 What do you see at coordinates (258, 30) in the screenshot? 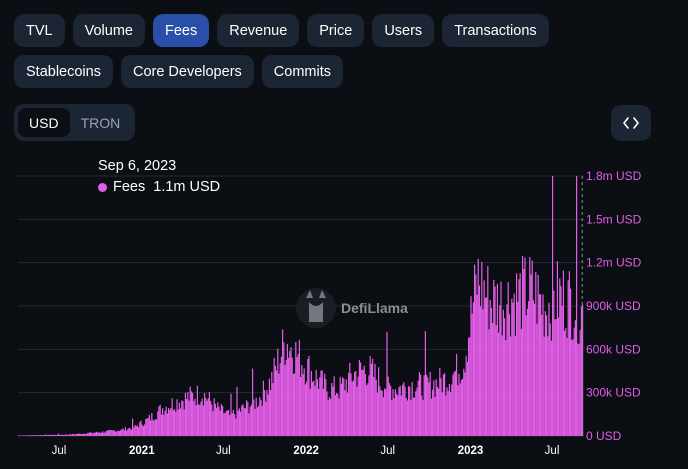
I see `metric-tab-revenue: Revenue` at bounding box center [258, 30].